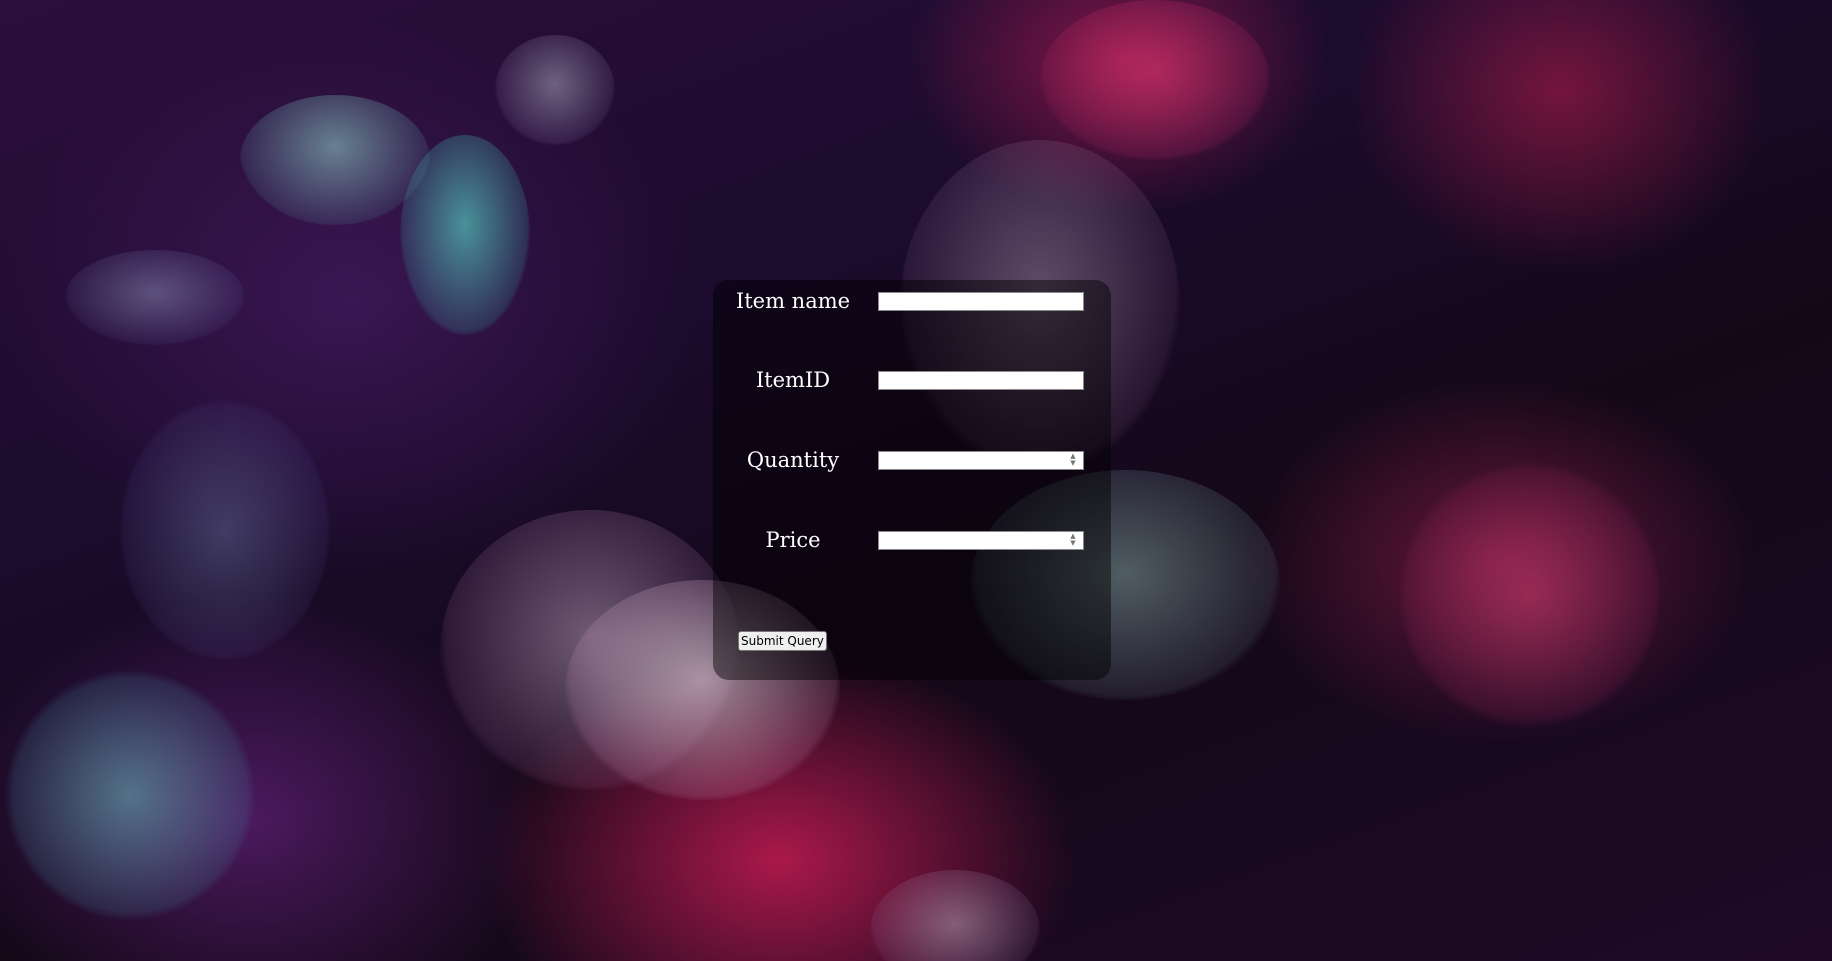 This screenshot has height=961, width=1832. I want to click on submit-query-button: Submit Query, so click(782, 641).